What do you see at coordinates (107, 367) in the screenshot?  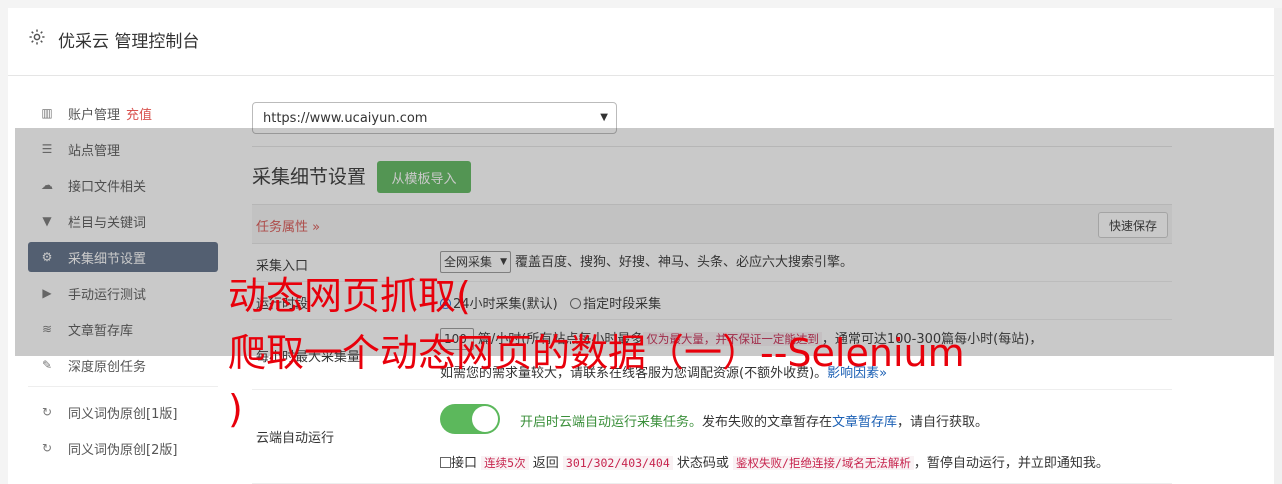 I see `sidebar-item-label: 深度原创任务` at bounding box center [107, 367].